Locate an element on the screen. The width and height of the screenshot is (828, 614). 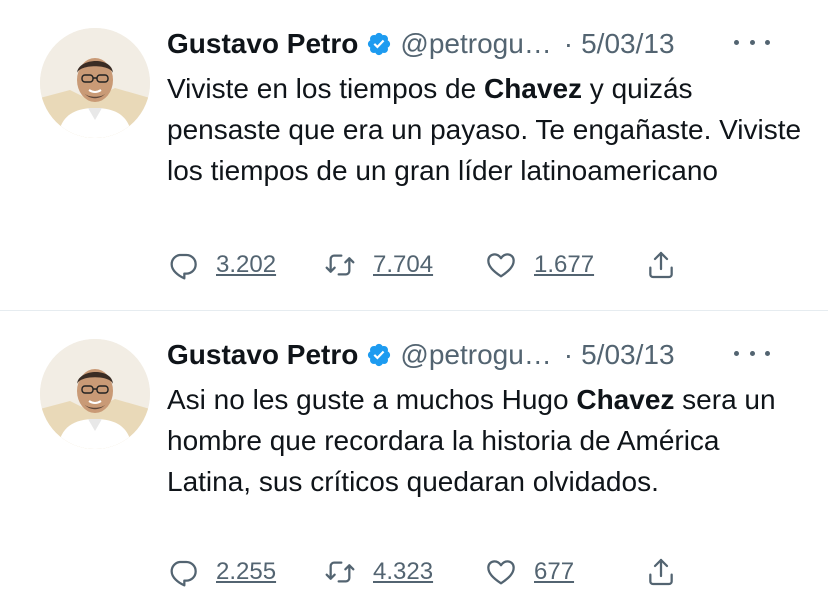
like-count: 1.677 is located at coordinates (564, 265).